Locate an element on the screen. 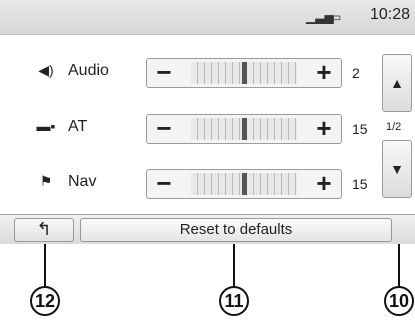  nav-minus-button: − is located at coordinates (164, 184).